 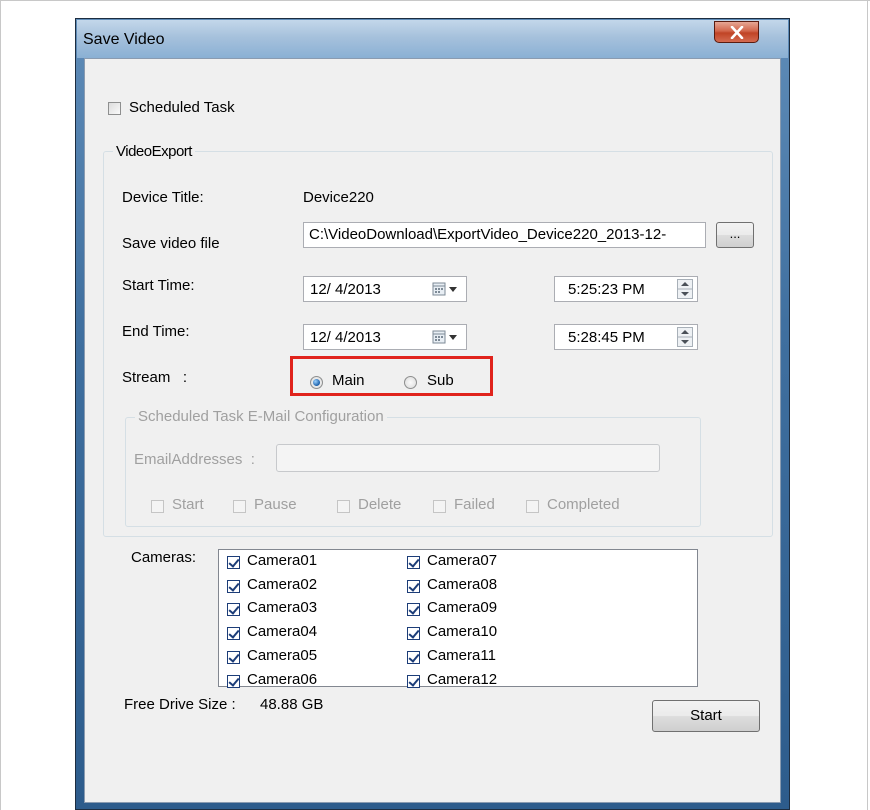 What do you see at coordinates (0, 405) in the screenshot?
I see `page-left-rule` at bounding box center [0, 405].